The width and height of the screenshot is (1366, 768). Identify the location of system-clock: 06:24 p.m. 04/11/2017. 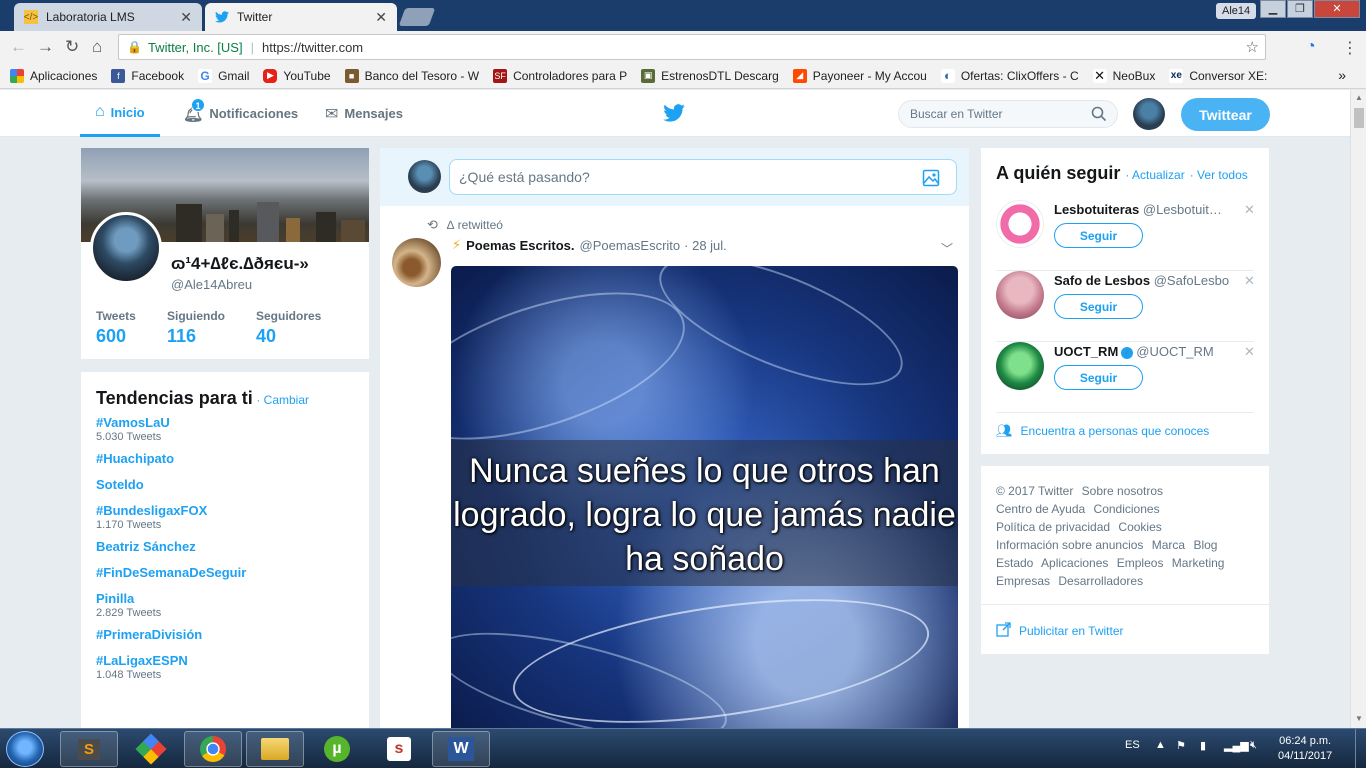
(1305, 749).